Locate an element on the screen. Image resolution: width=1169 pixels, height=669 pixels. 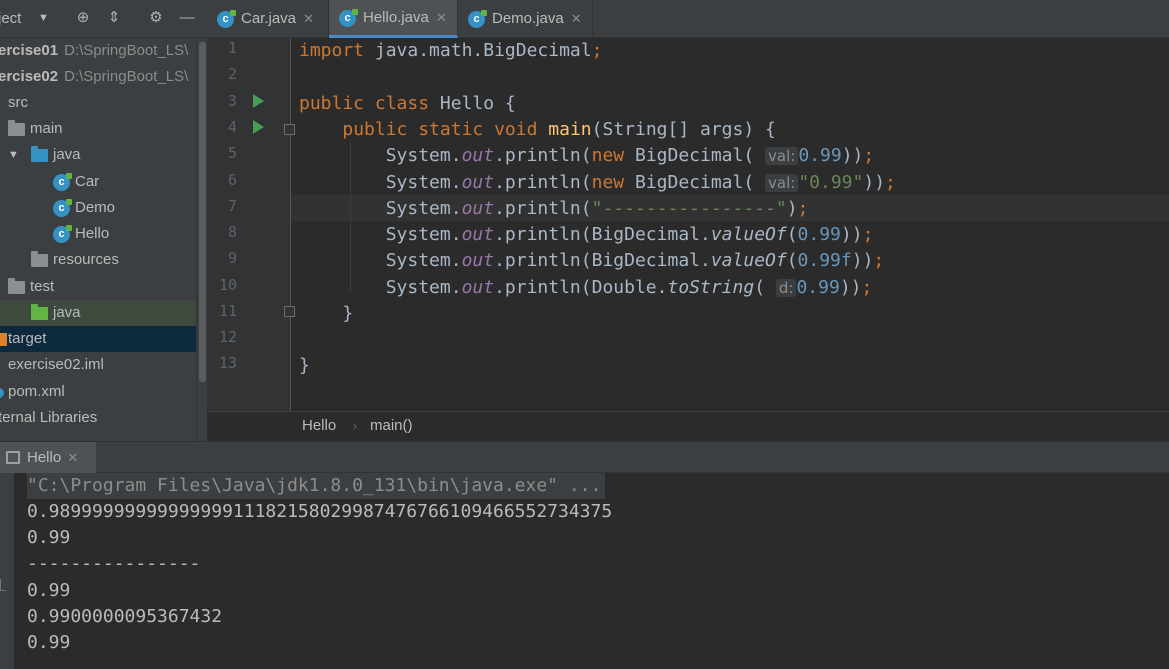
tab-hello-java: c Hello.java ✕ is located at coordinates (393, 19).